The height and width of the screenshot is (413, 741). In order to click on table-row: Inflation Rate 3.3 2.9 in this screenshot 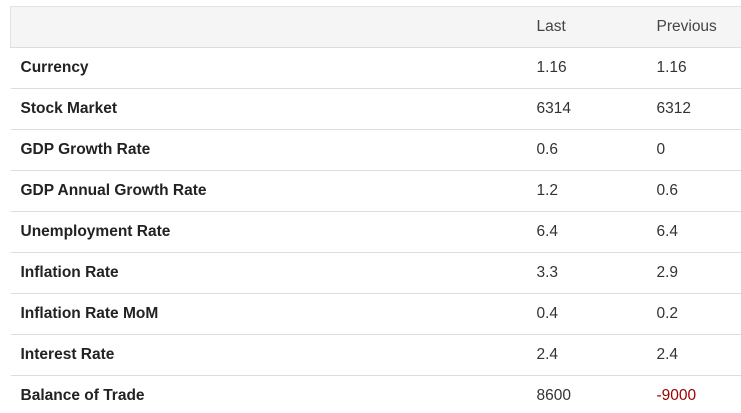, I will do `click(375, 273)`.